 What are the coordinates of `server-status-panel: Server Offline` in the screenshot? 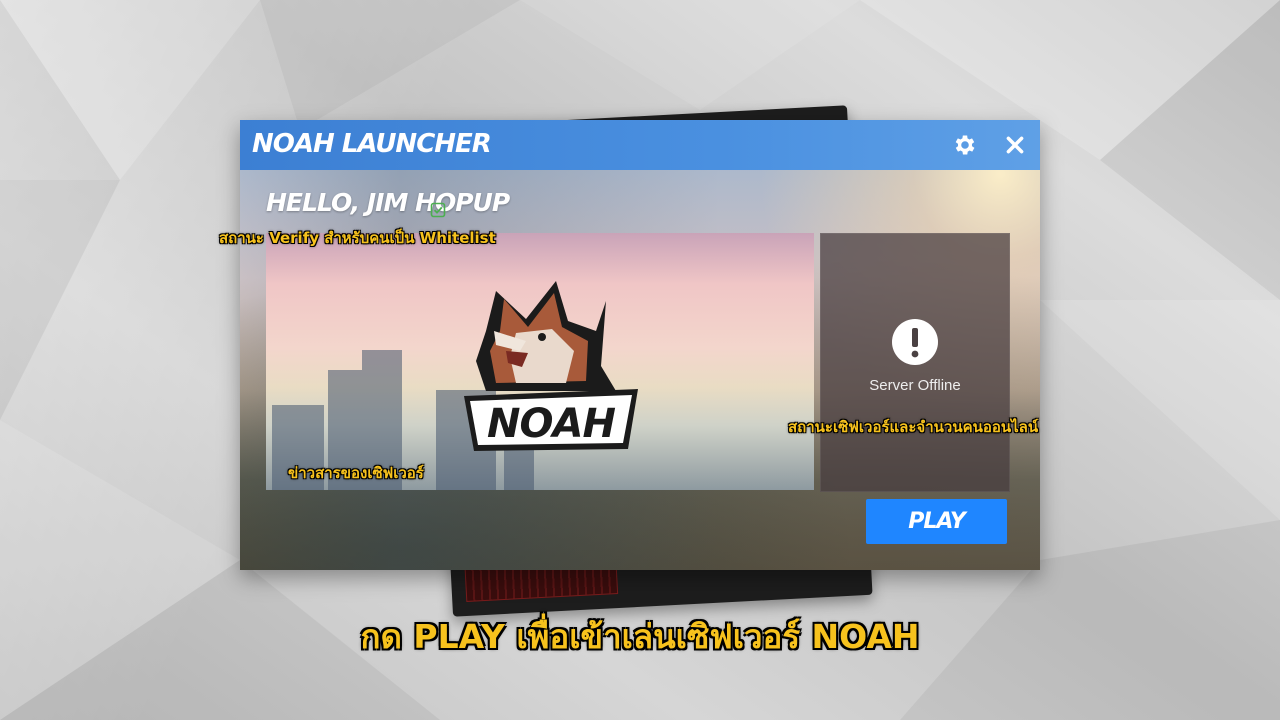 It's located at (915, 362).